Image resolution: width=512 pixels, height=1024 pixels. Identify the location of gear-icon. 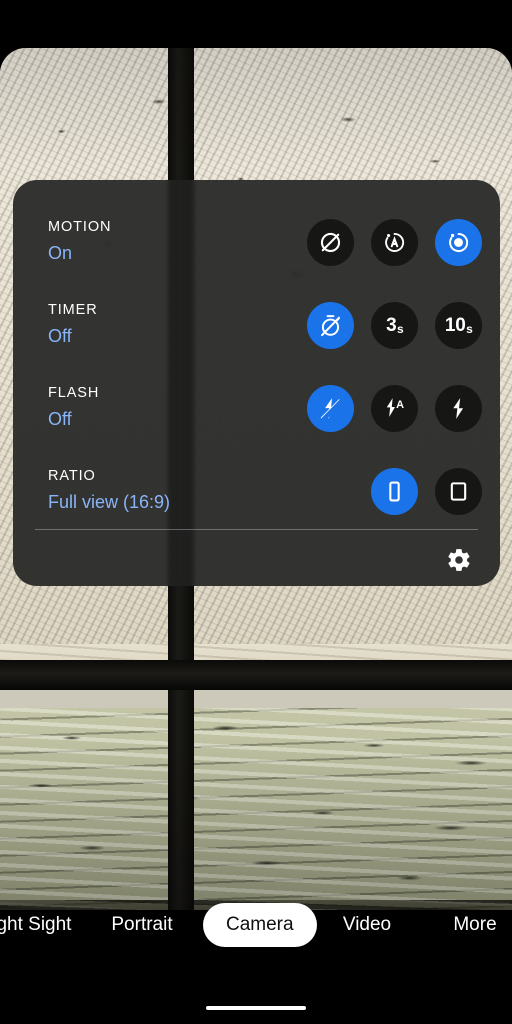
(459, 560).